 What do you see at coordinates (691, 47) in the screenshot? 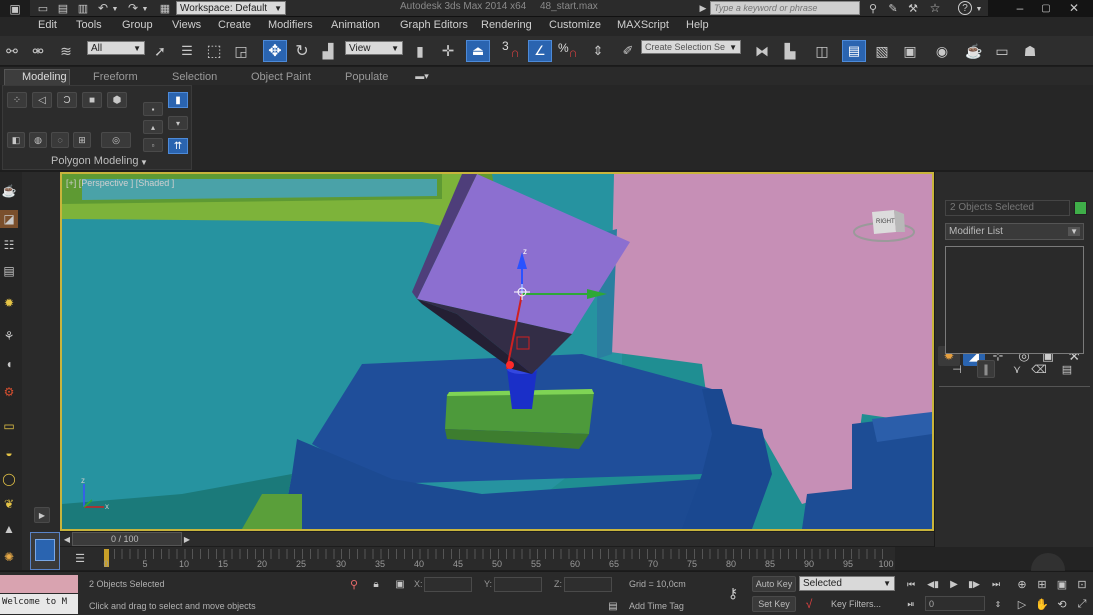
I see `named-selection-sets-dropdown: Create Selection Se ▼` at bounding box center [691, 47].